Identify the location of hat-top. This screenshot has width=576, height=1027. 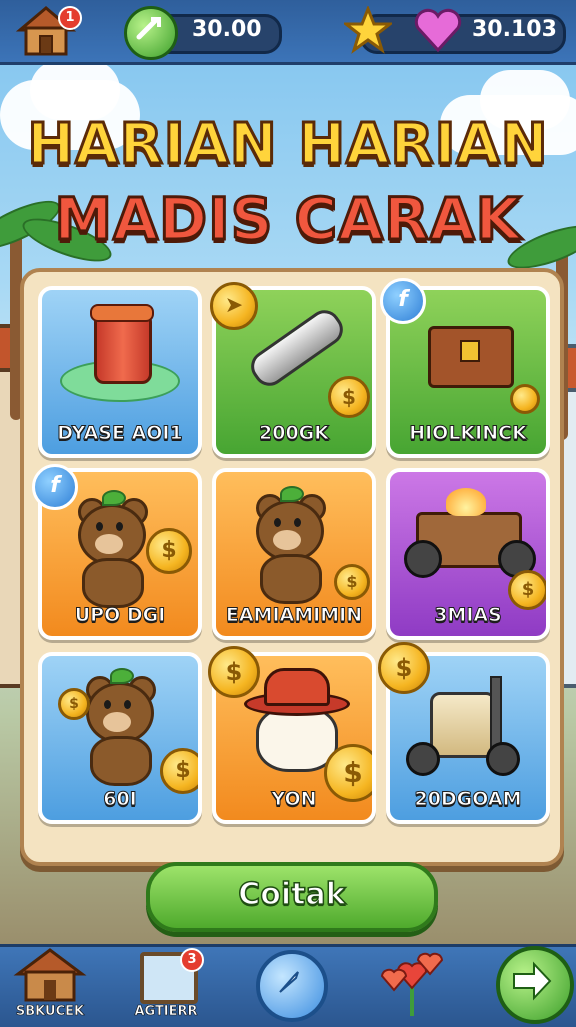
(297, 687).